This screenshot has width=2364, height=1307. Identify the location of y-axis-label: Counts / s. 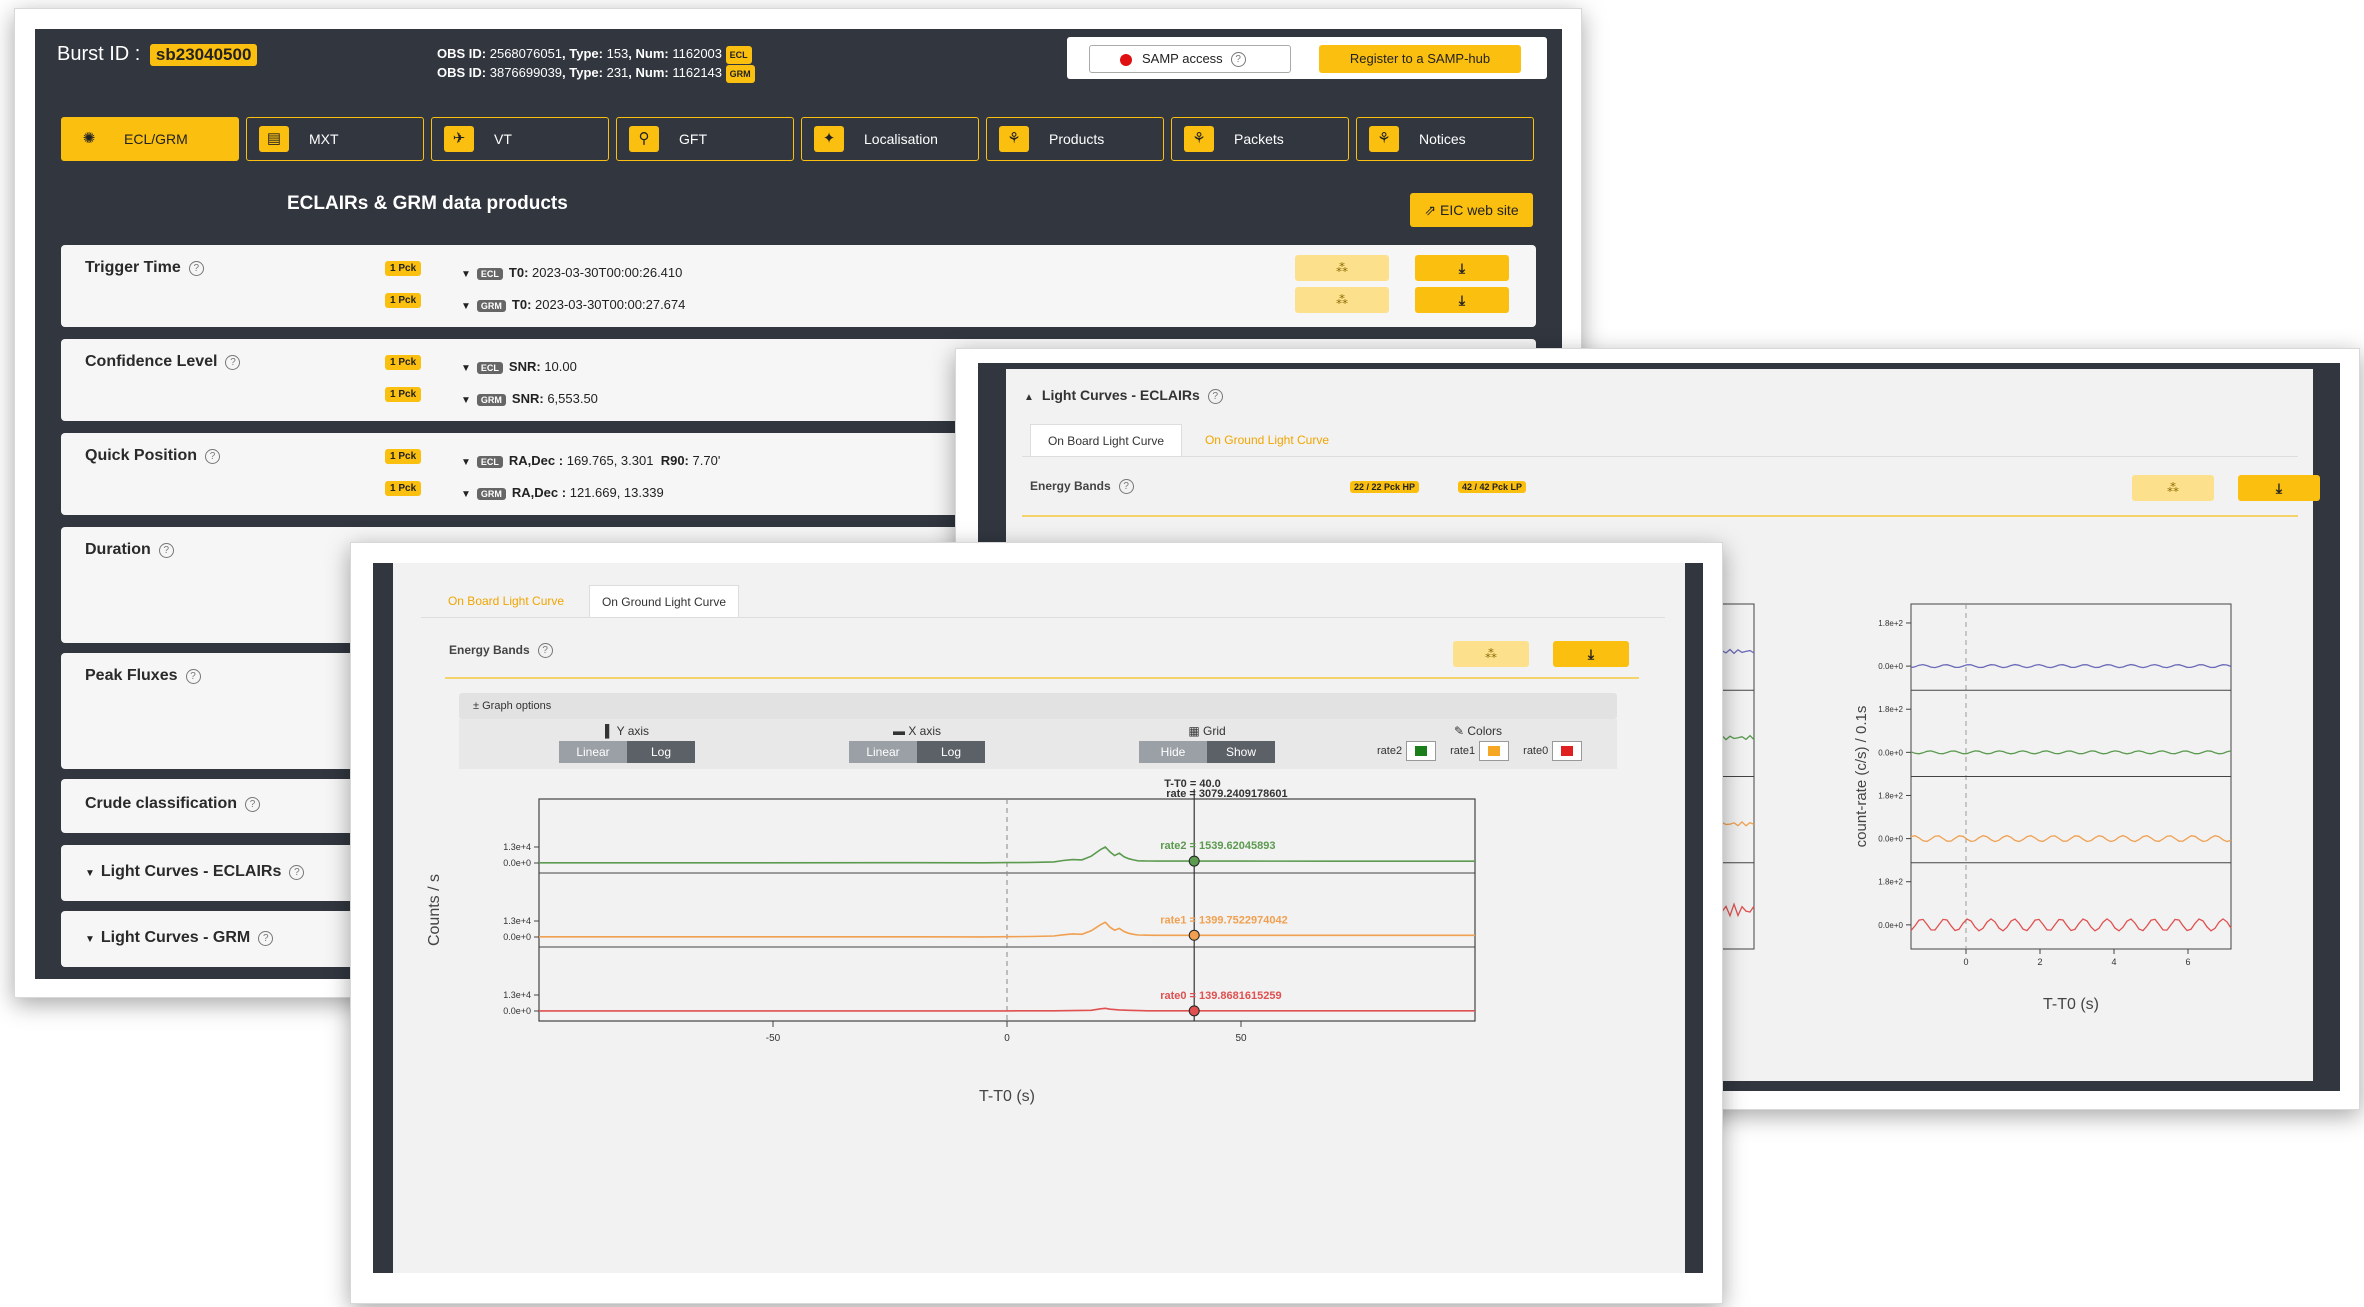
(434, 910).